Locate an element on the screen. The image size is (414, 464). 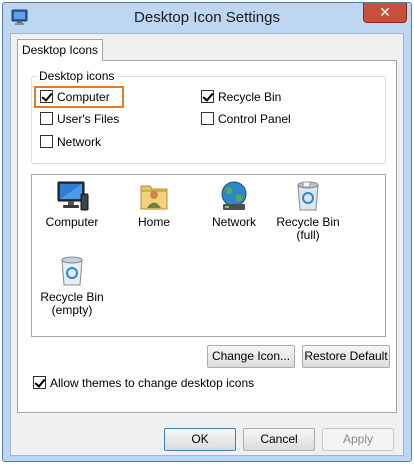
checkbox-users-files: User's Files is located at coordinates (79, 118).